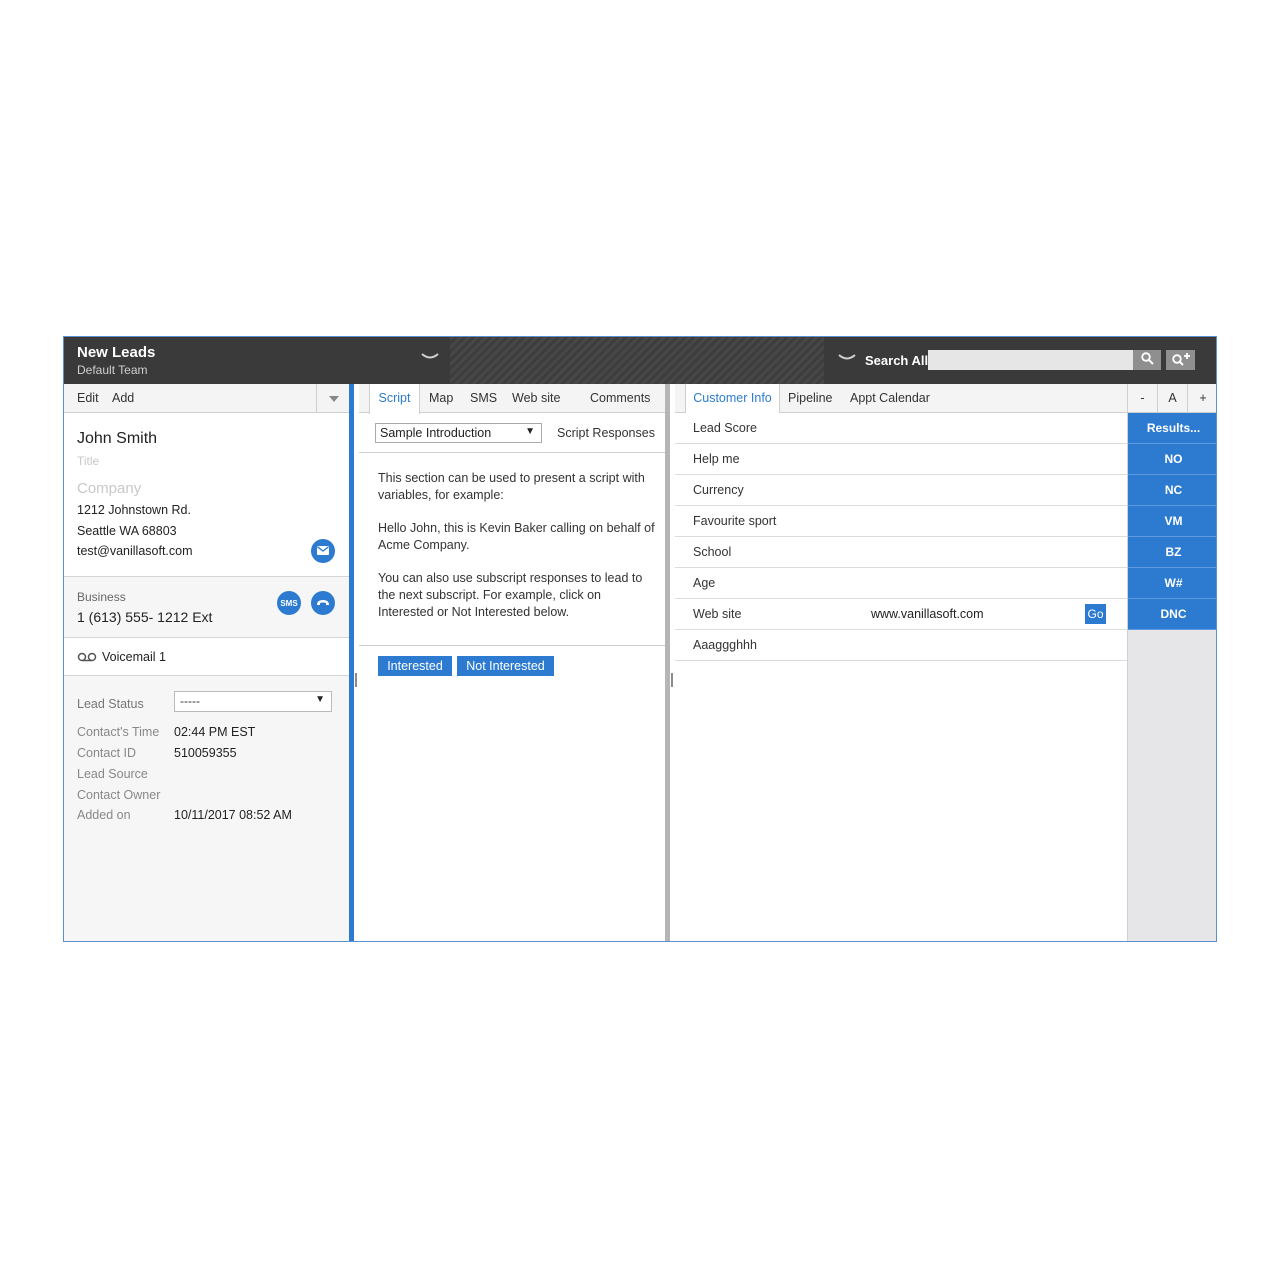 Image resolution: width=1280 pixels, height=1280 pixels. I want to click on voicemail-row: Voicemail 1, so click(206, 657).